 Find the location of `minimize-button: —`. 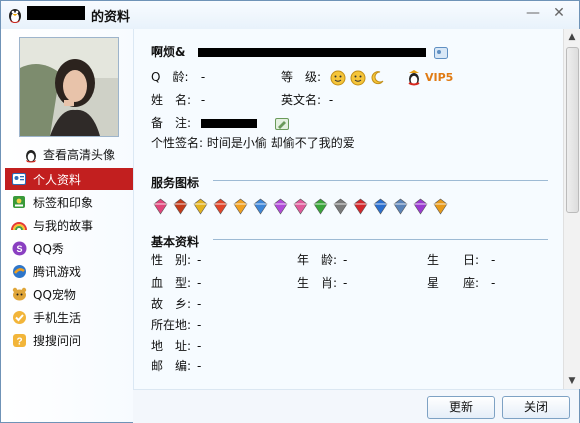

minimize-button: — is located at coordinates (533, 13).